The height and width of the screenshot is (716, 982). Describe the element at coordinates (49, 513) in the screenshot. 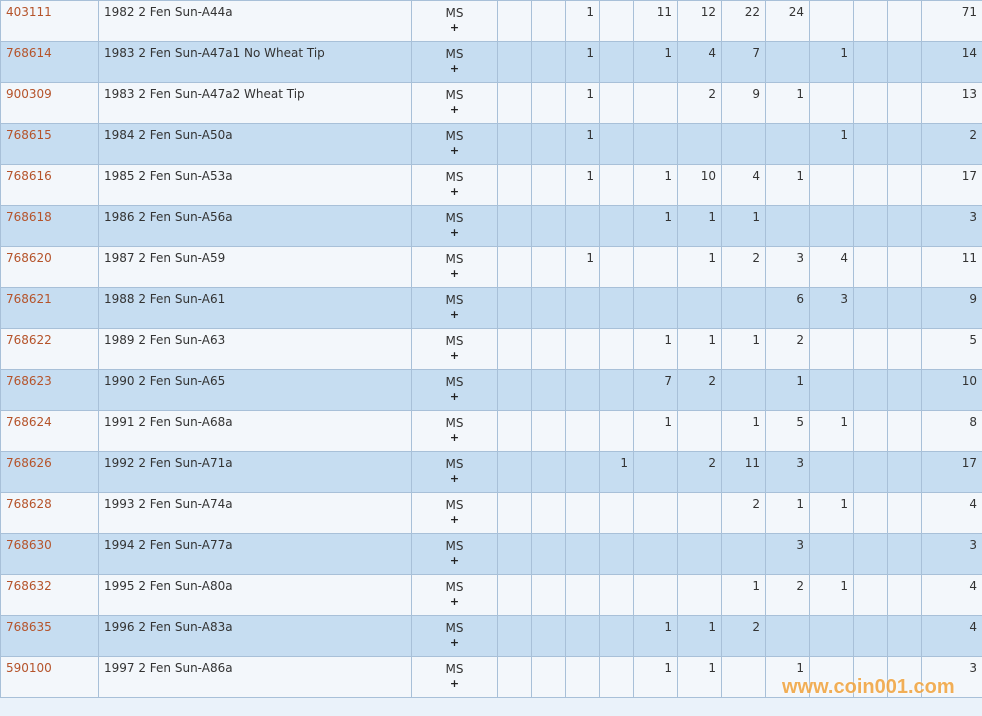

I see `cert-id-cell: 768628` at that location.